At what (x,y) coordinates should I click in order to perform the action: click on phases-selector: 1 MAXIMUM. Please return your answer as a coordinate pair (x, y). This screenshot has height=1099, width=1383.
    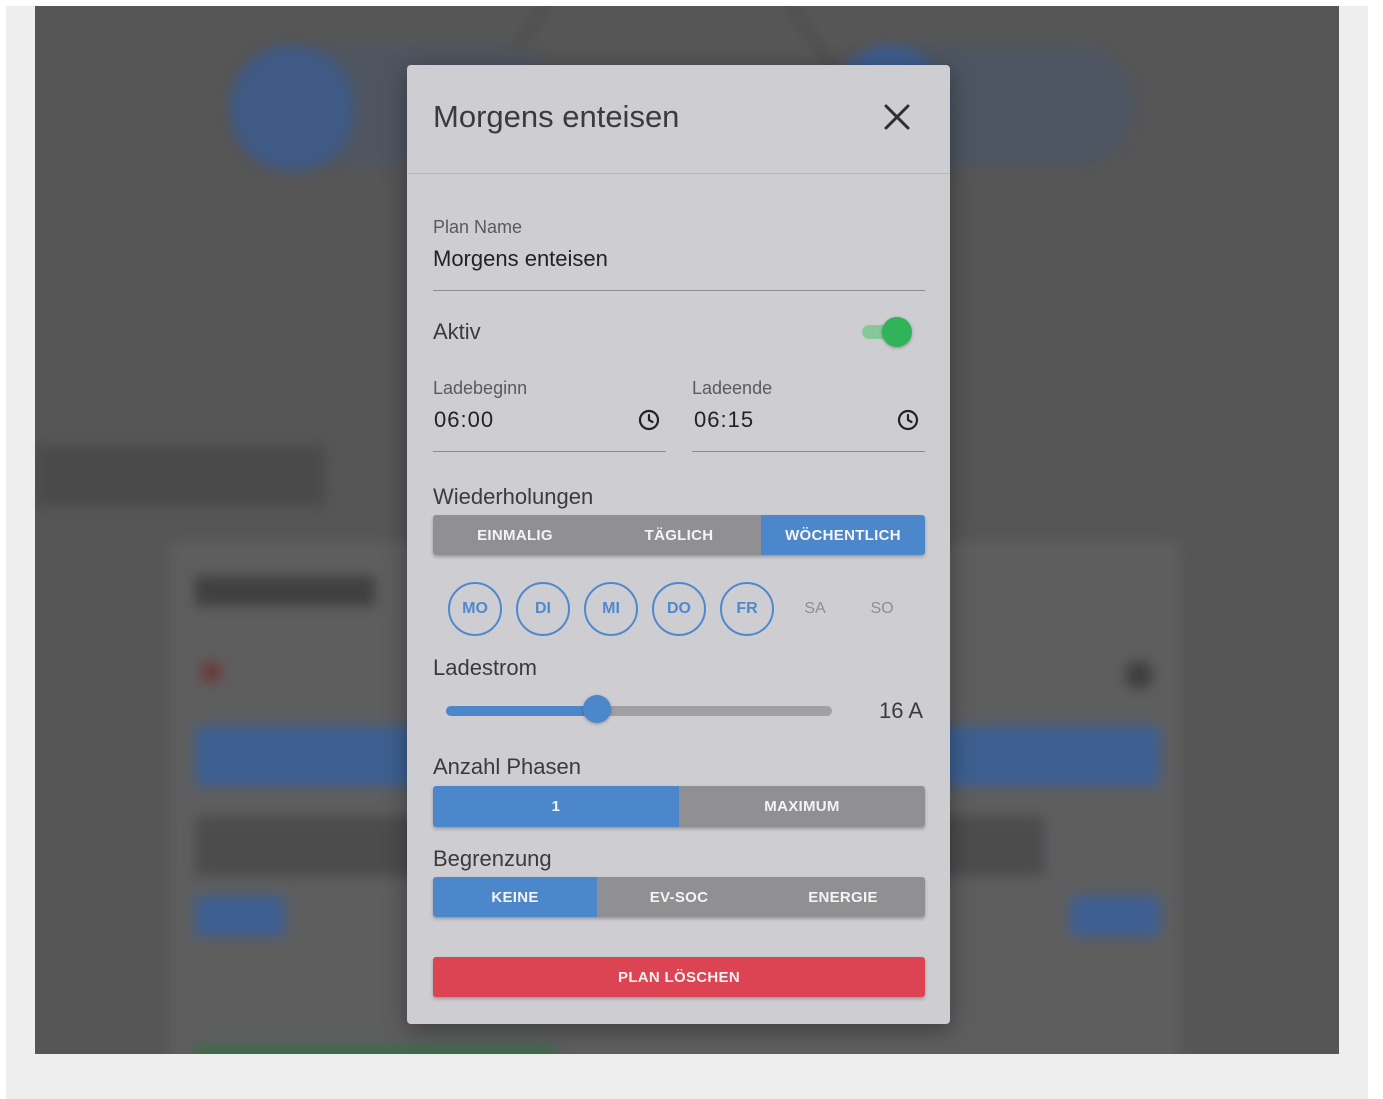
    Looking at the image, I should click on (679, 806).